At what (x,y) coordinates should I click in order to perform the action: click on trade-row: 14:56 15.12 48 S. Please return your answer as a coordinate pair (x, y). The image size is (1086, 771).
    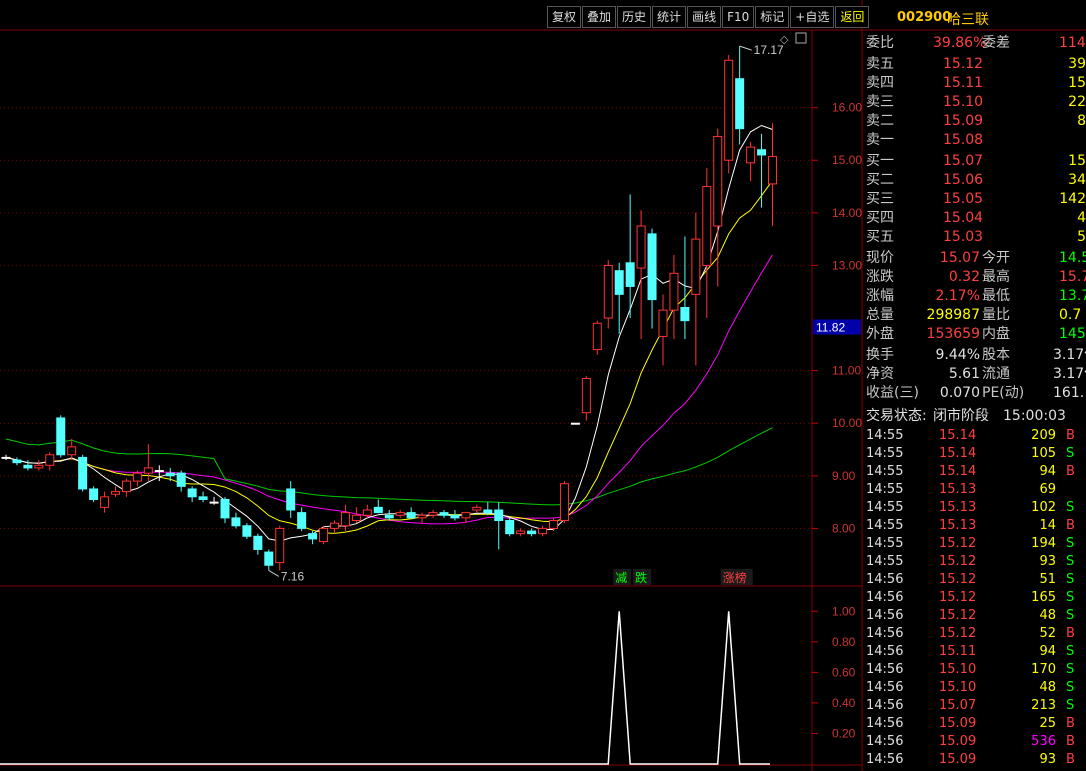
    Looking at the image, I should click on (974, 616).